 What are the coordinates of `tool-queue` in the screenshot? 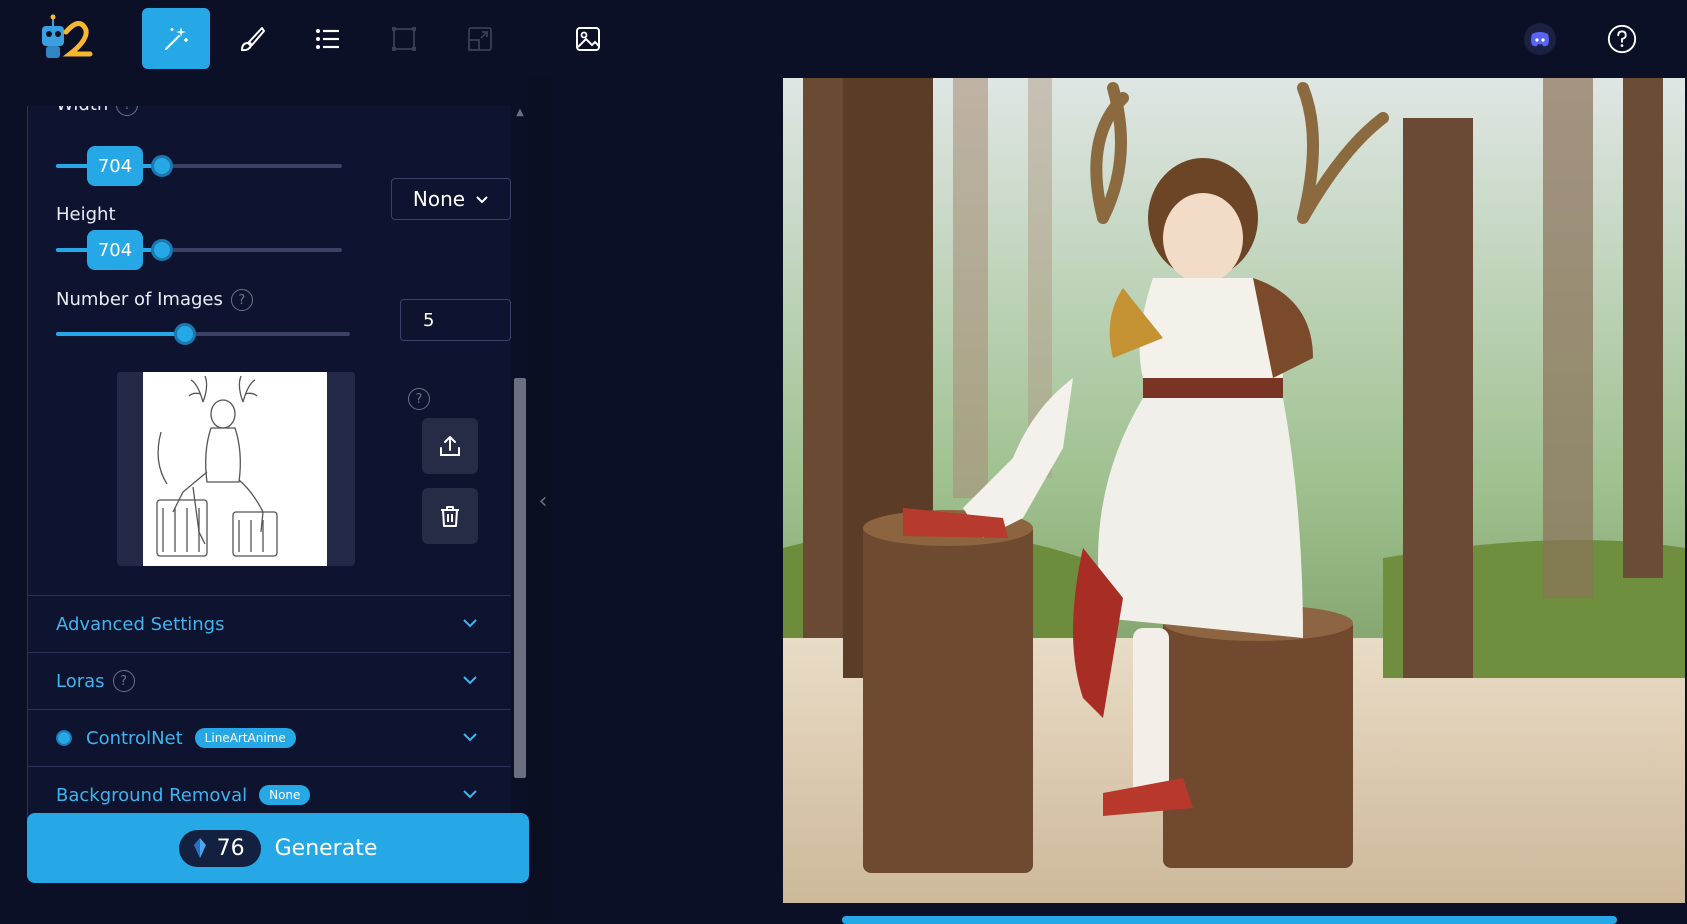 It's located at (328, 38).